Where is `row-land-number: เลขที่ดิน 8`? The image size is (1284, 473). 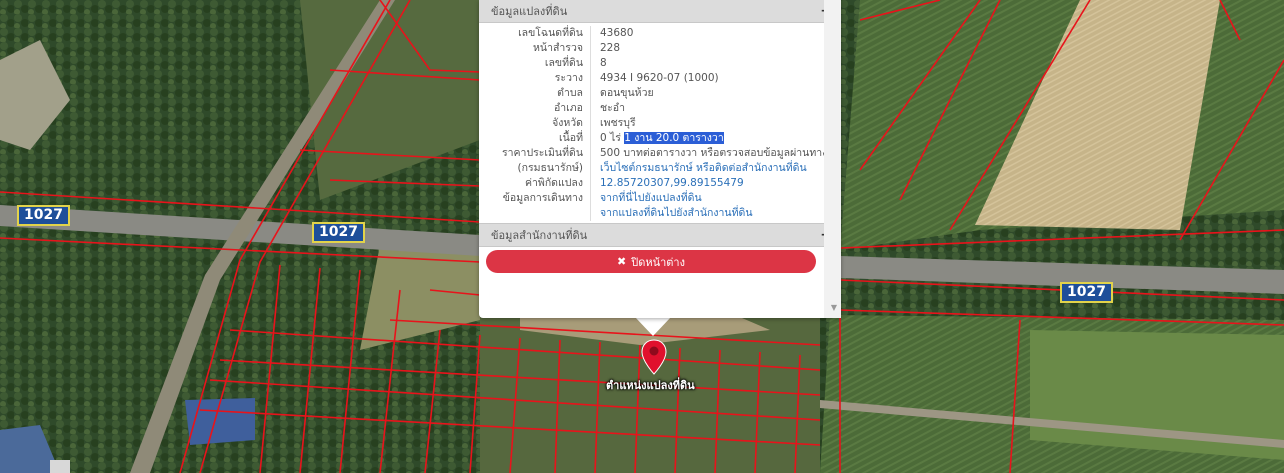
row-land-number: เลขที่ดิน 8 is located at coordinates (660, 63).